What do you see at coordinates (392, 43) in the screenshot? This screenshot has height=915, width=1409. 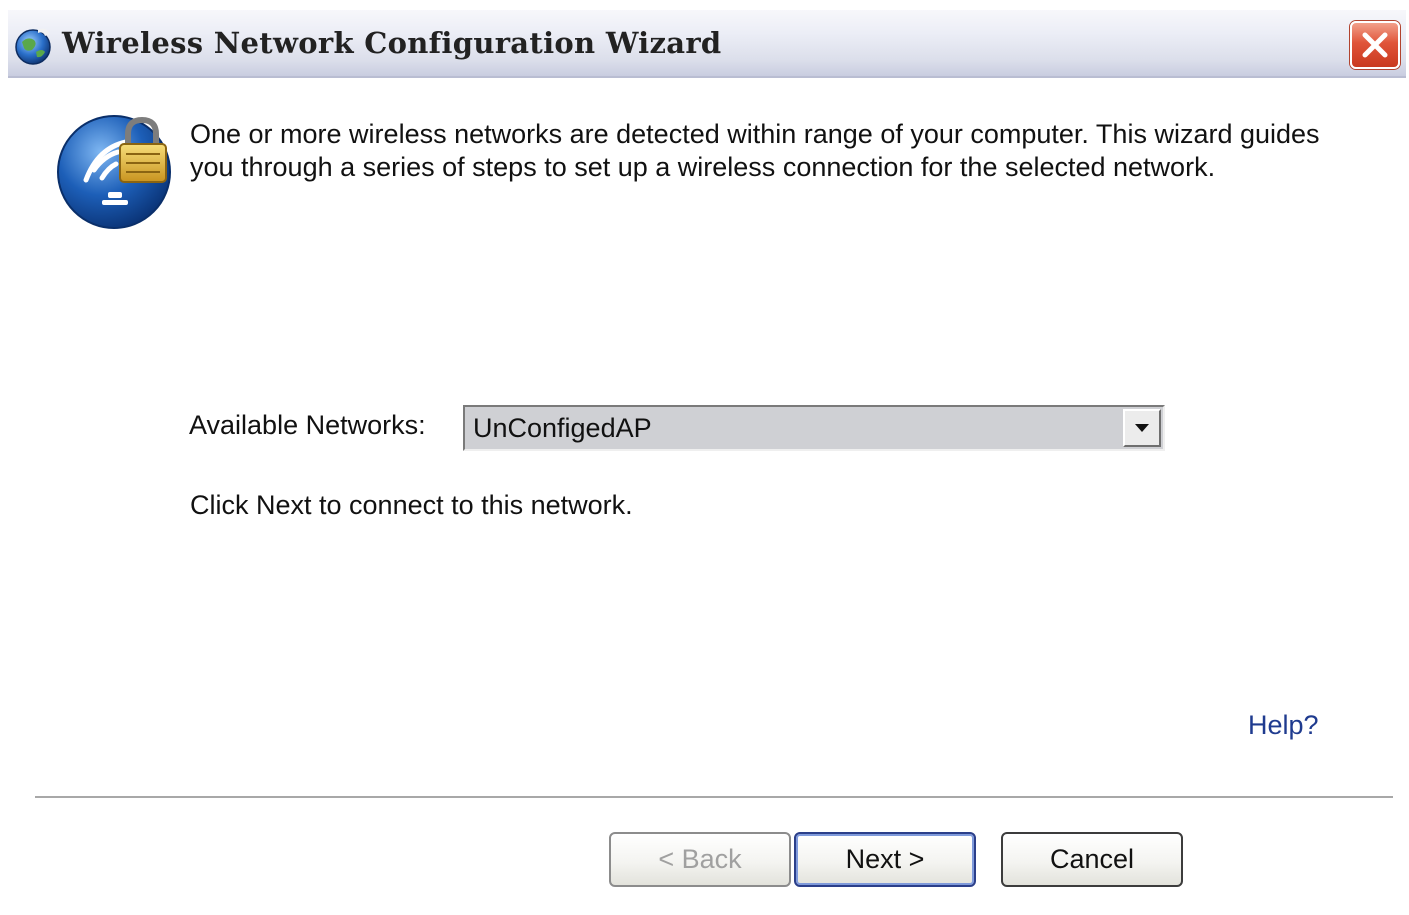 I see `window-title: Wireless Network Configuration Wizard` at bounding box center [392, 43].